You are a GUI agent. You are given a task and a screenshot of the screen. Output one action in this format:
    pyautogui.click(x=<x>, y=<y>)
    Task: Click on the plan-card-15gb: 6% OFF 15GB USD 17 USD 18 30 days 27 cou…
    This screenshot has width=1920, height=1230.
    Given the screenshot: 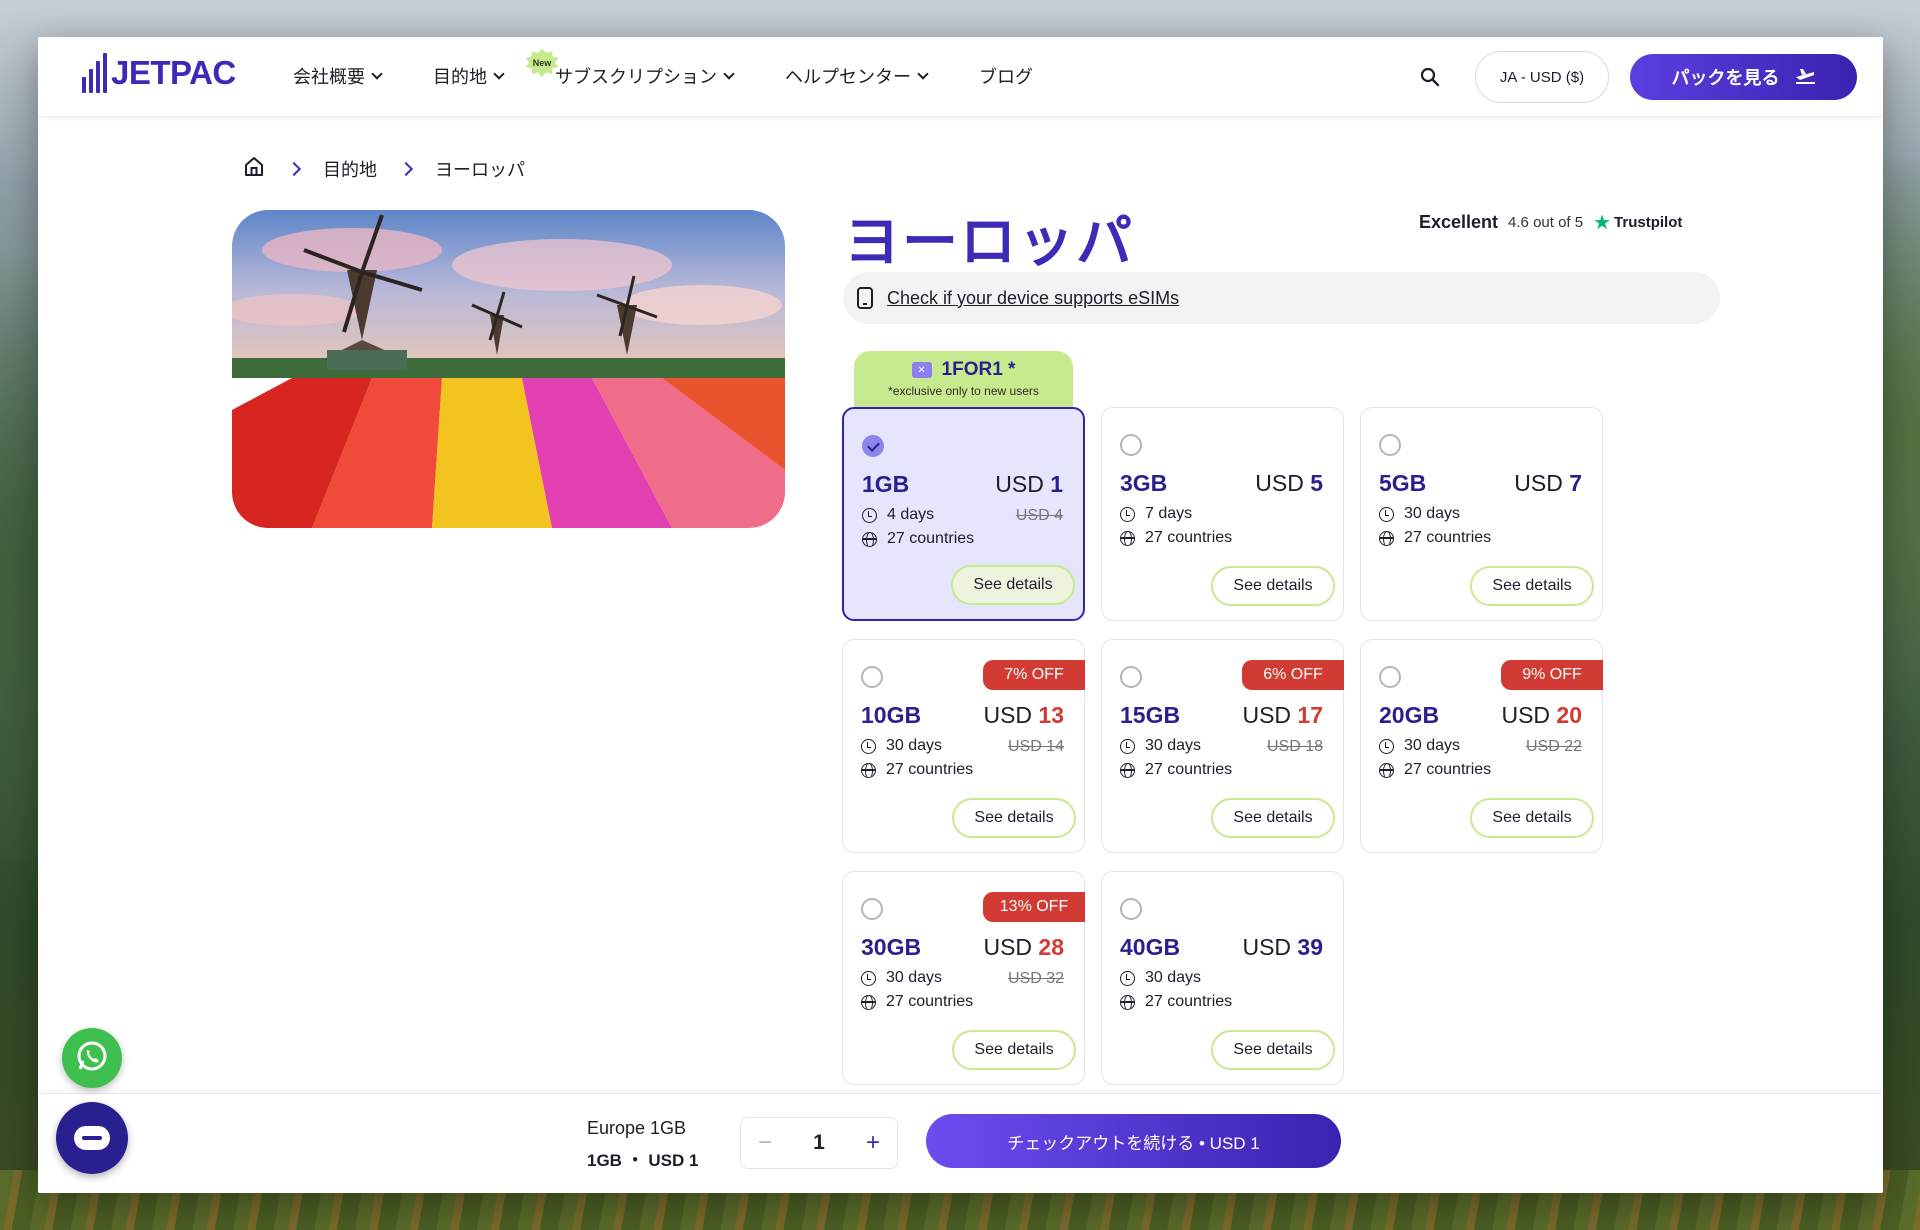 What is the action you would take?
    pyautogui.click(x=1222, y=746)
    